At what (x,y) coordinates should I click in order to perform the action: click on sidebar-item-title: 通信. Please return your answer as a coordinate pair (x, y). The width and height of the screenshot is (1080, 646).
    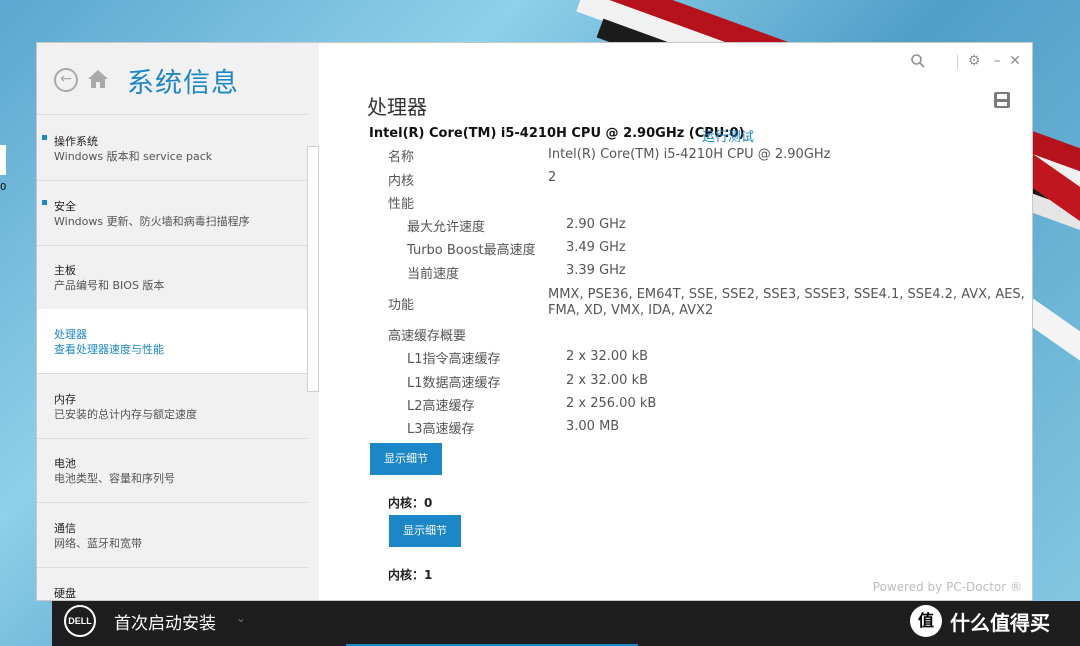
    Looking at the image, I should click on (65, 528).